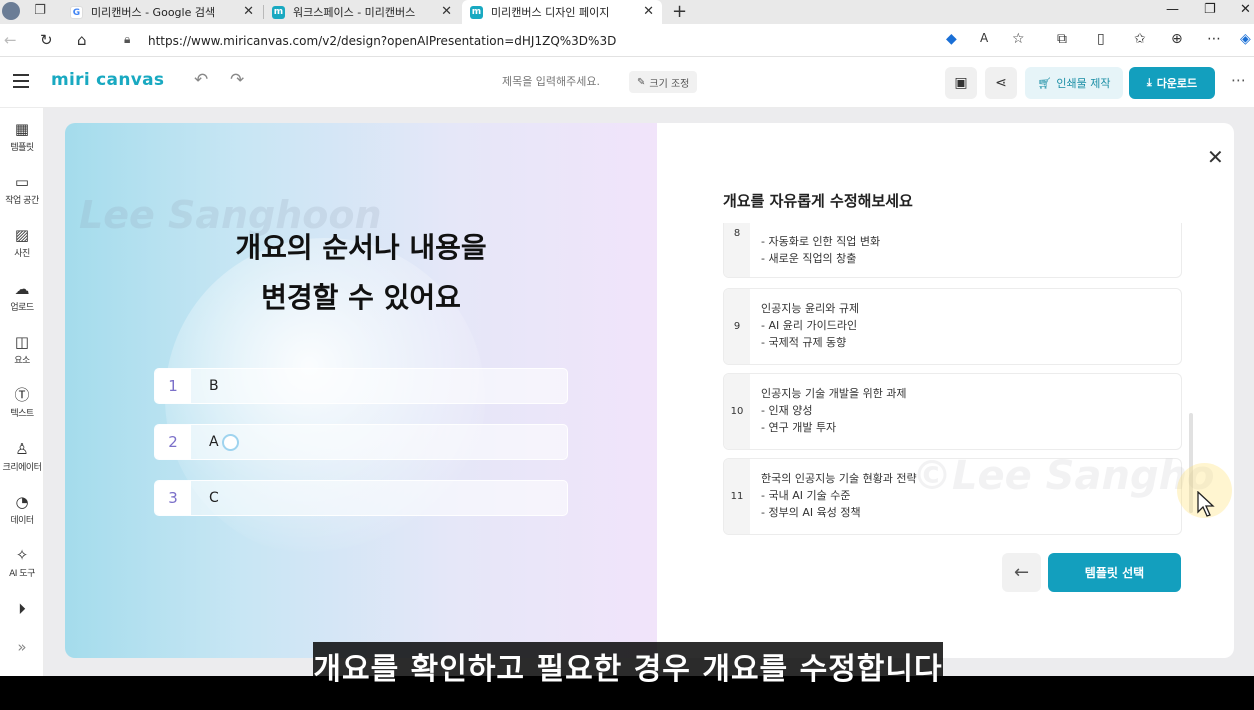 This screenshot has height=710, width=1254. Describe the element at coordinates (22, 235) in the screenshot. I see `photo-icon: ▨` at that location.